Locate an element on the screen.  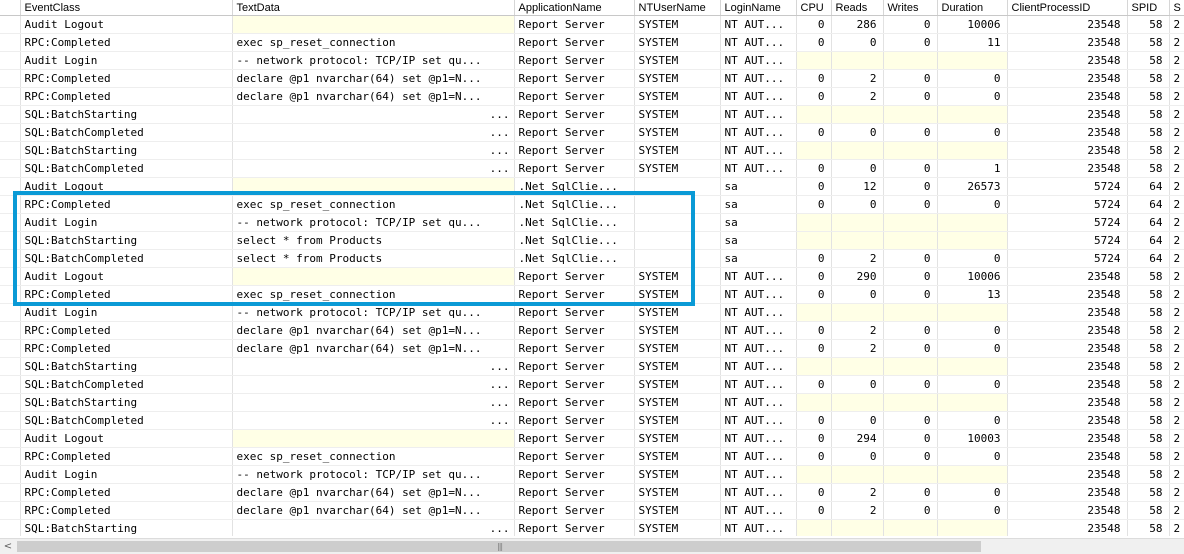
column-header-writes: Writes is located at coordinates (910, 8).